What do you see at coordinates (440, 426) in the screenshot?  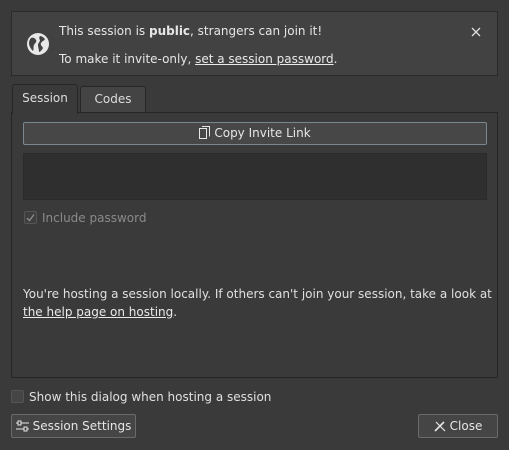 I see `close-tool-icon` at bounding box center [440, 426].